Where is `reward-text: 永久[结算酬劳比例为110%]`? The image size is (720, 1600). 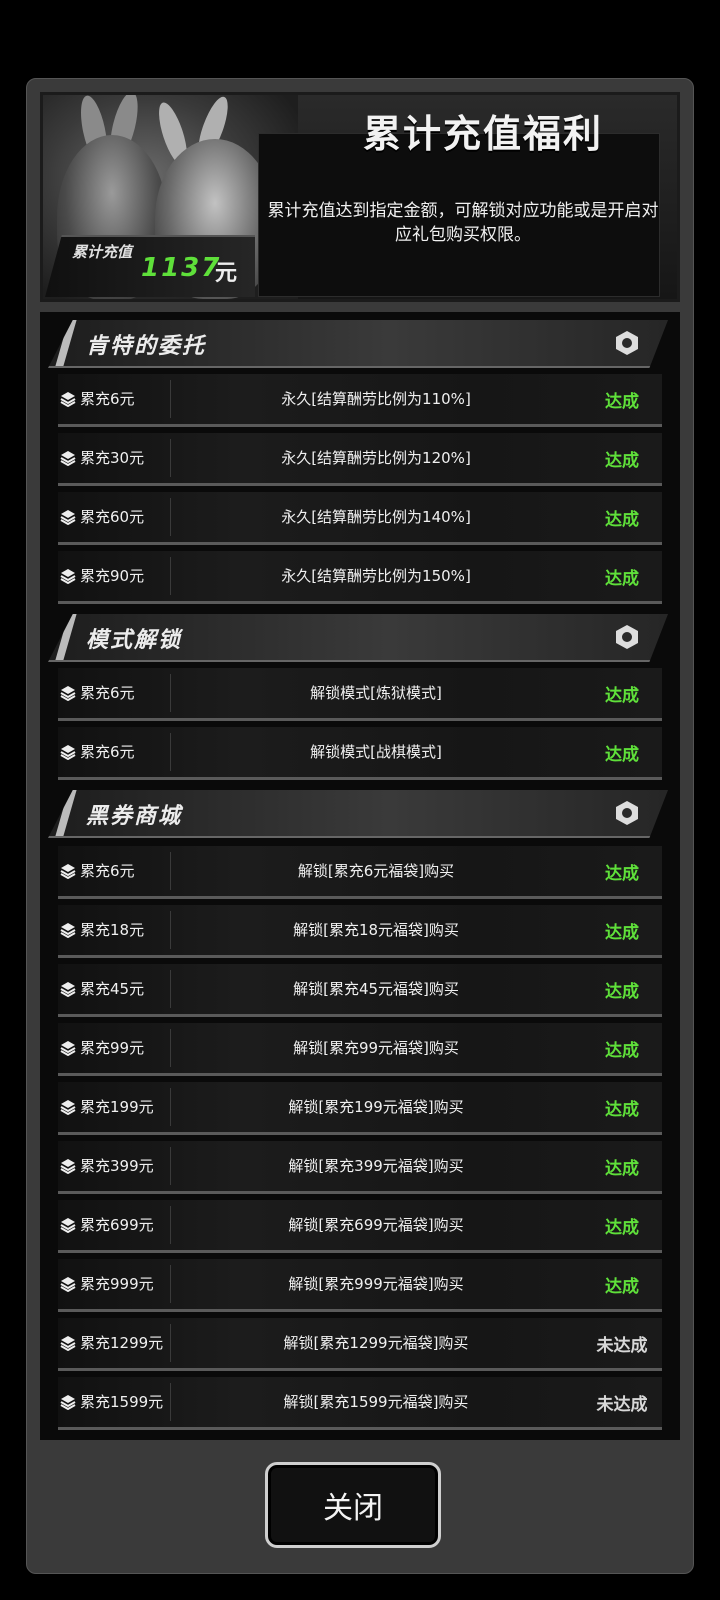
reward-text: 永久[结算酬劳比例为110%] is located at coordinates (376, 399).